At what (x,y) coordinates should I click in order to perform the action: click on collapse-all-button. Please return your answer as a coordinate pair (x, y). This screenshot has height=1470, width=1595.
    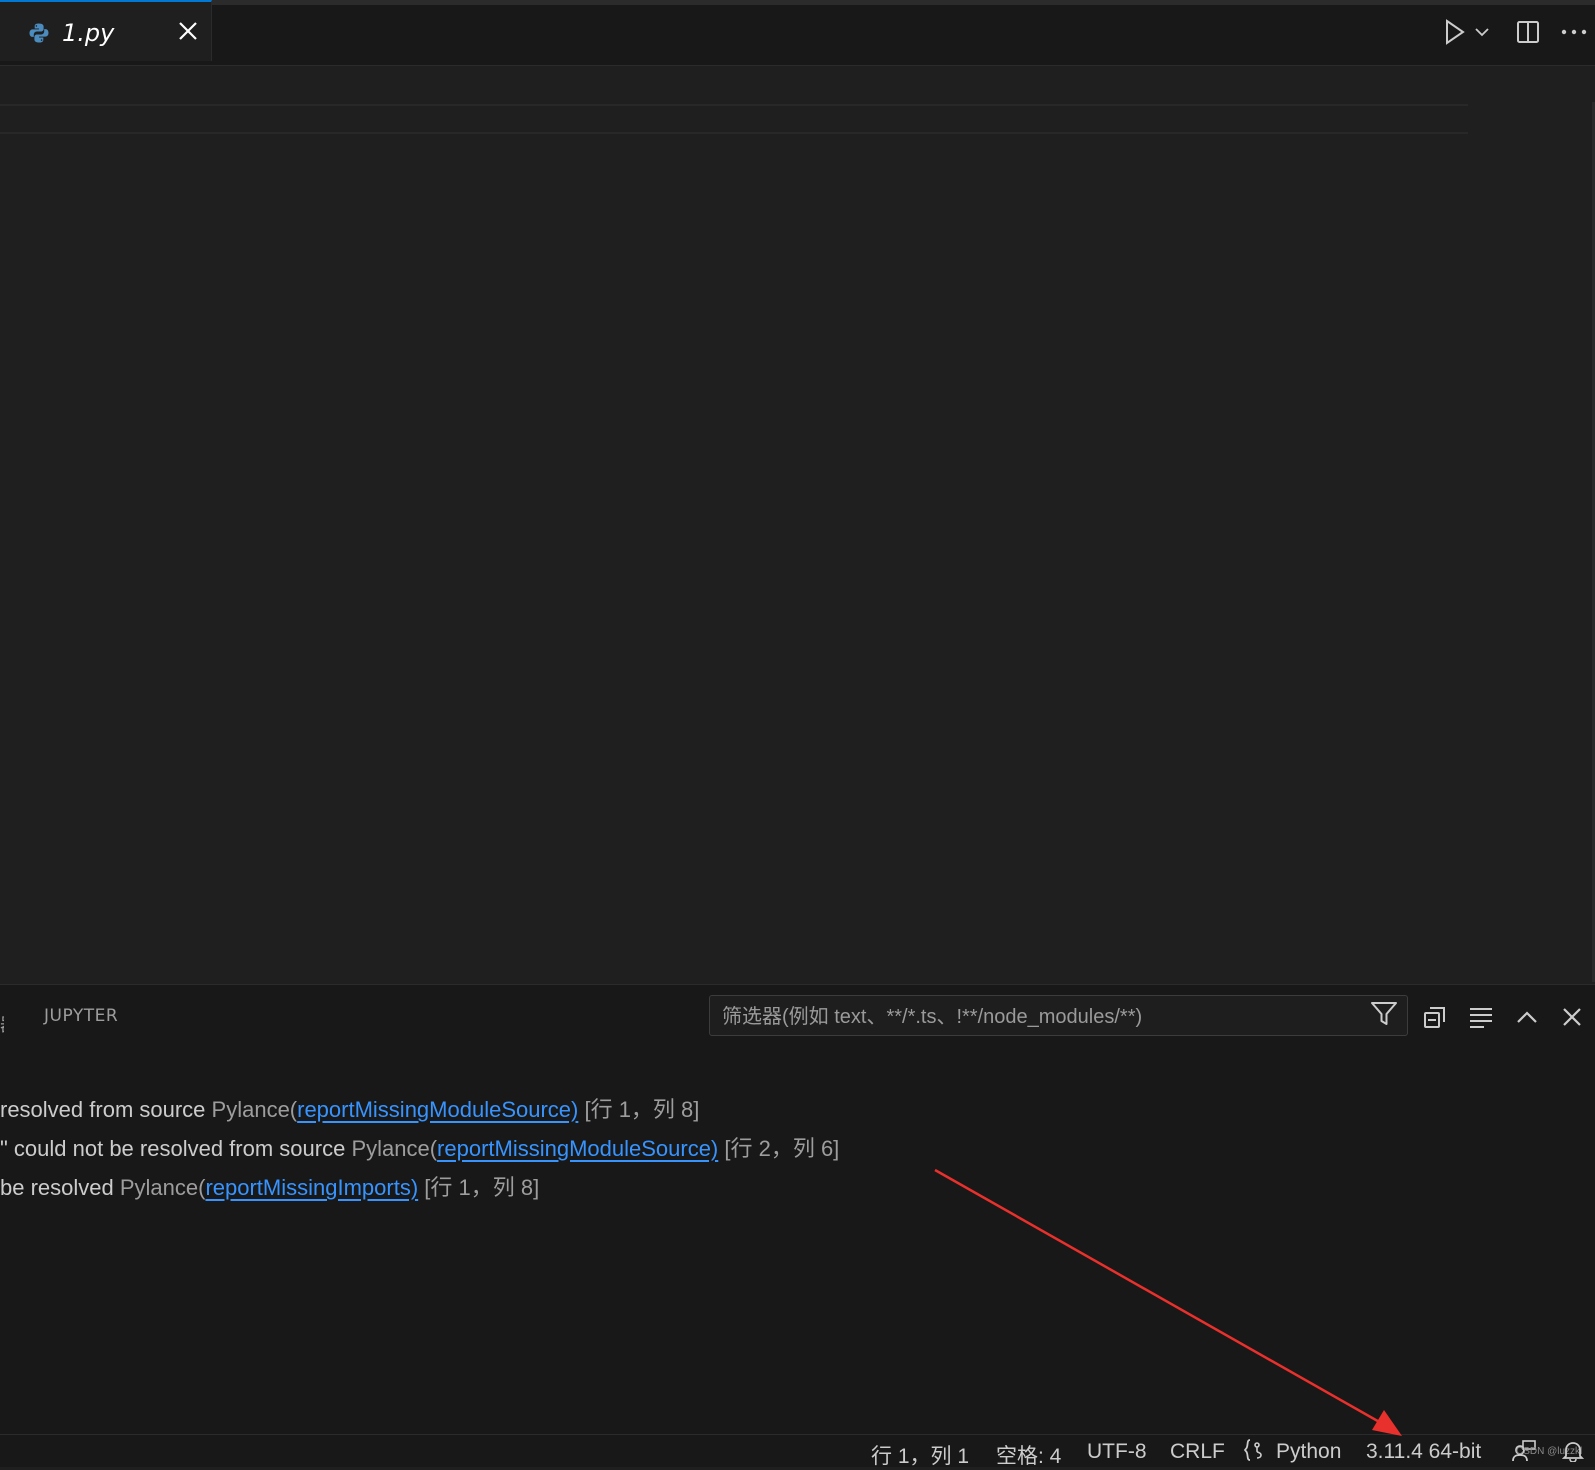
    Looking at the image, I should click on (1435, 1017).